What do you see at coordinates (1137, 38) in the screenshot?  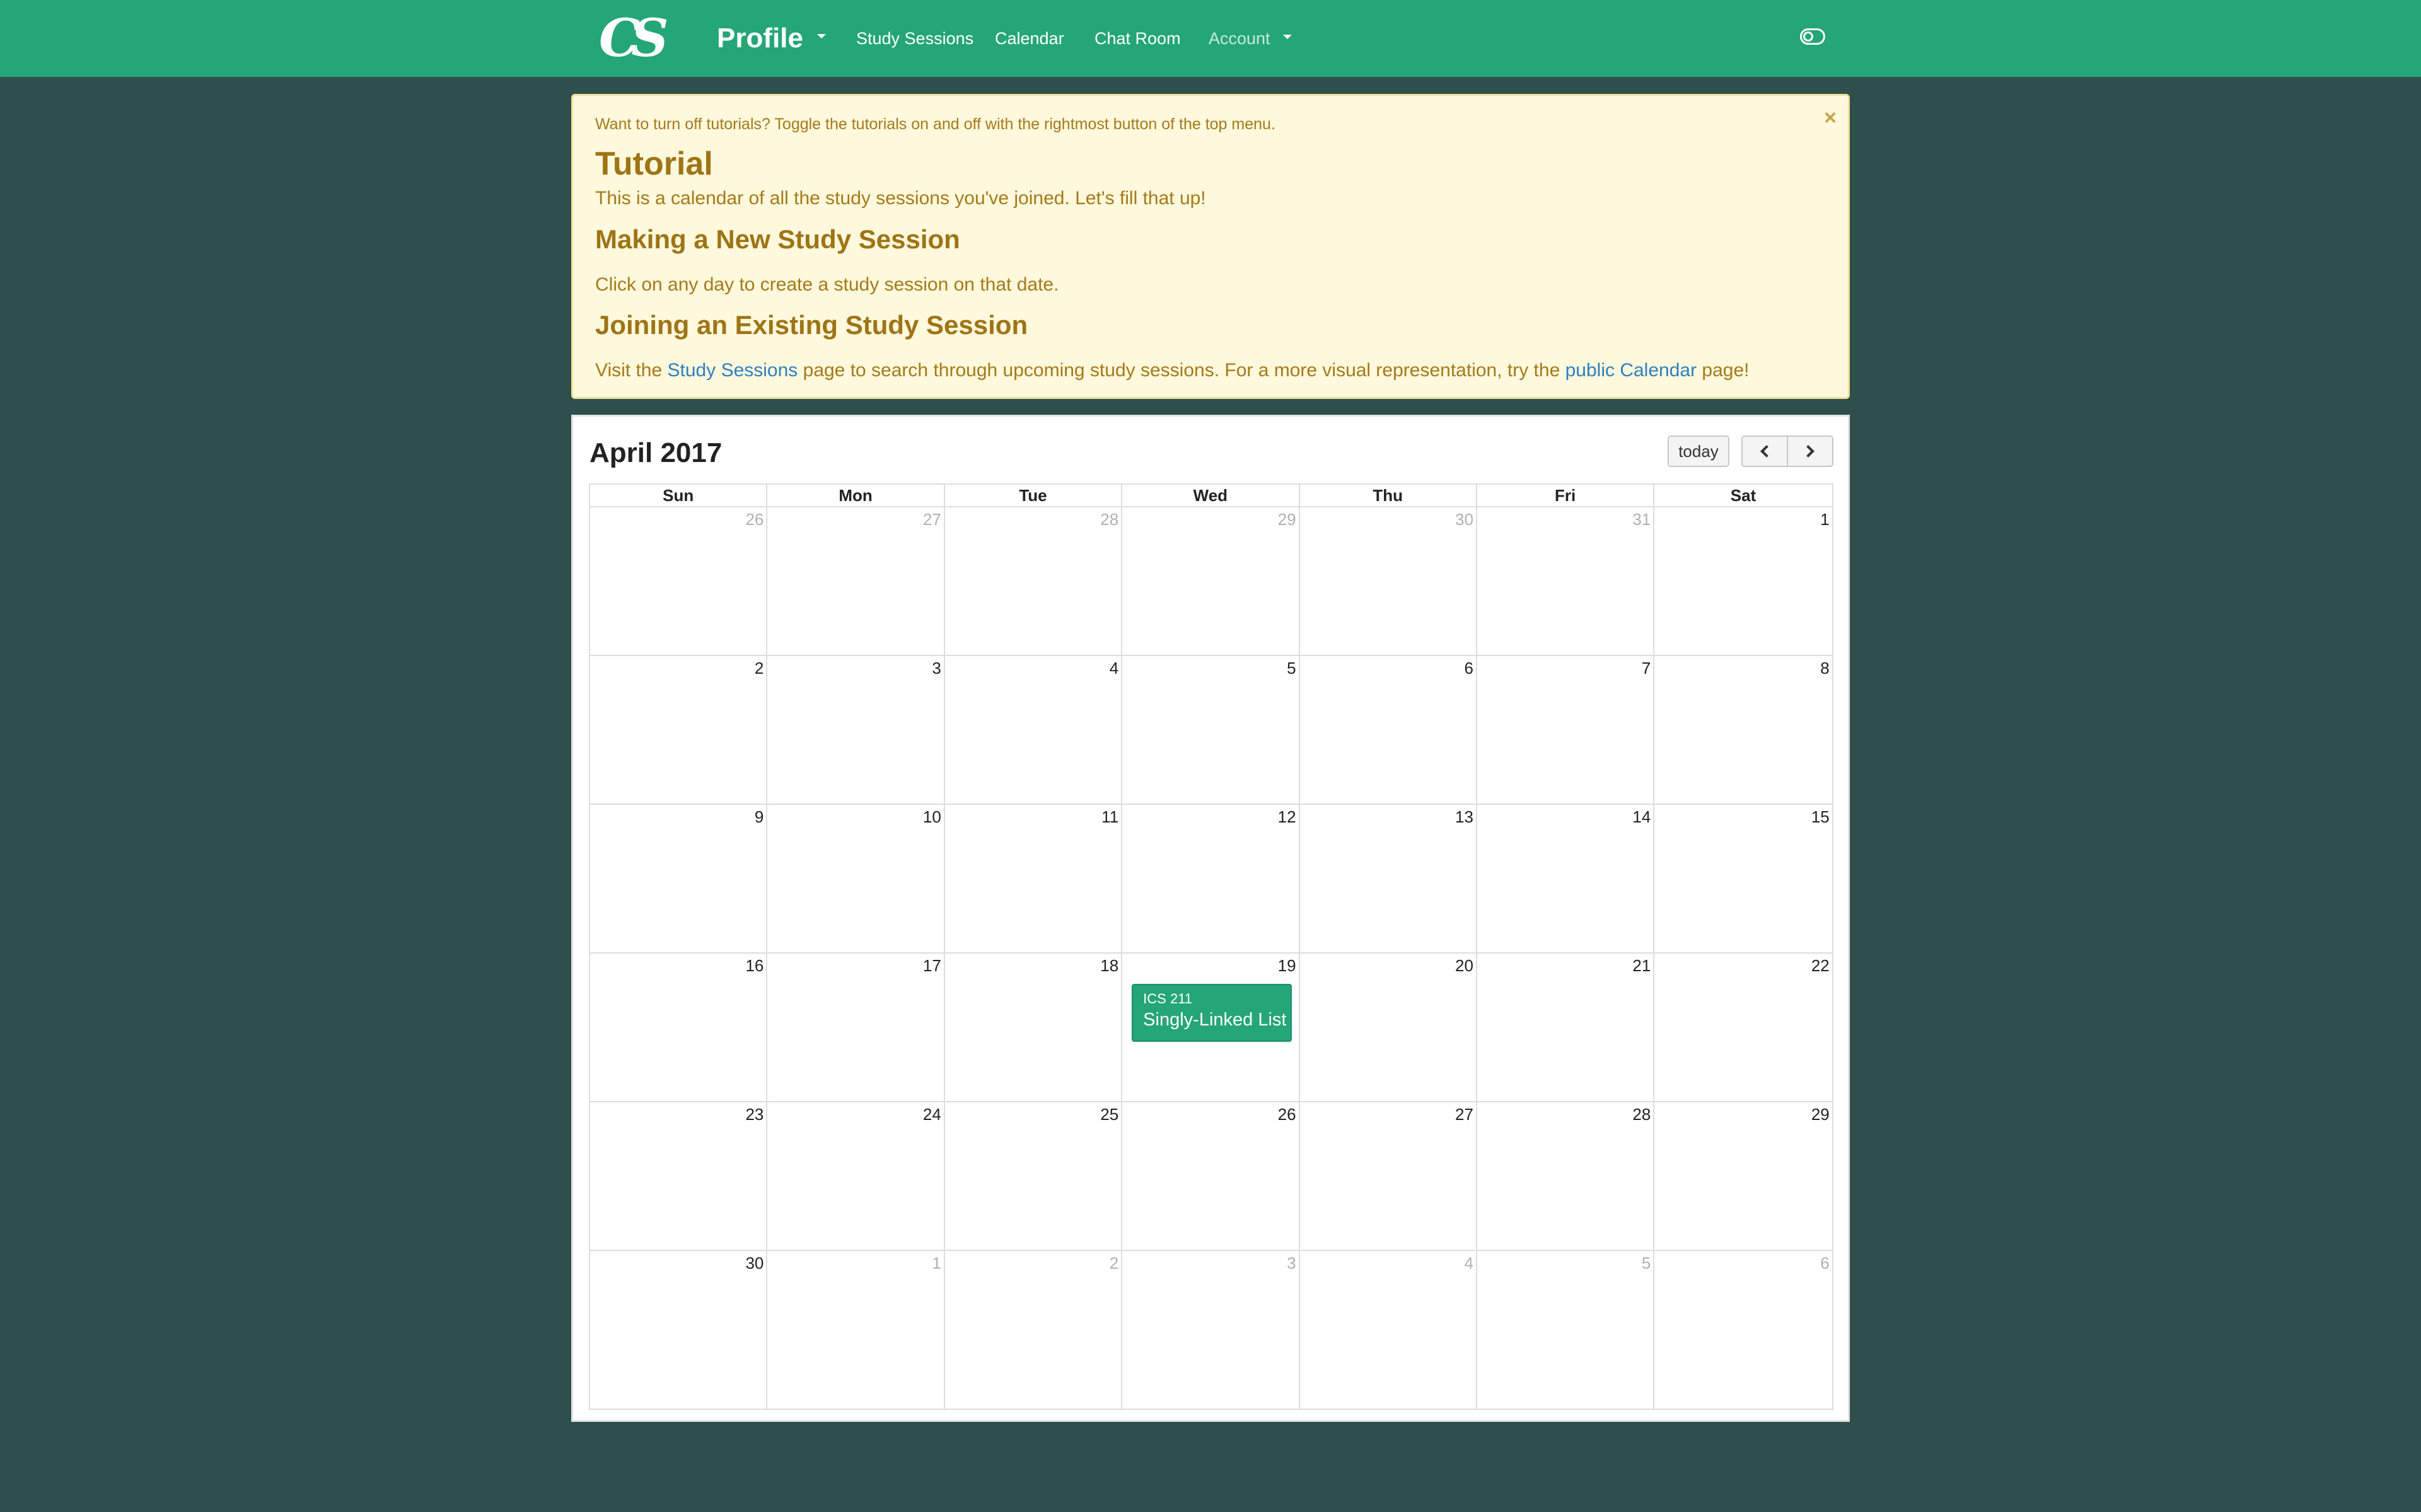 I see `nav-chat-room: Chat Room` at bounding box center [1137, 38].